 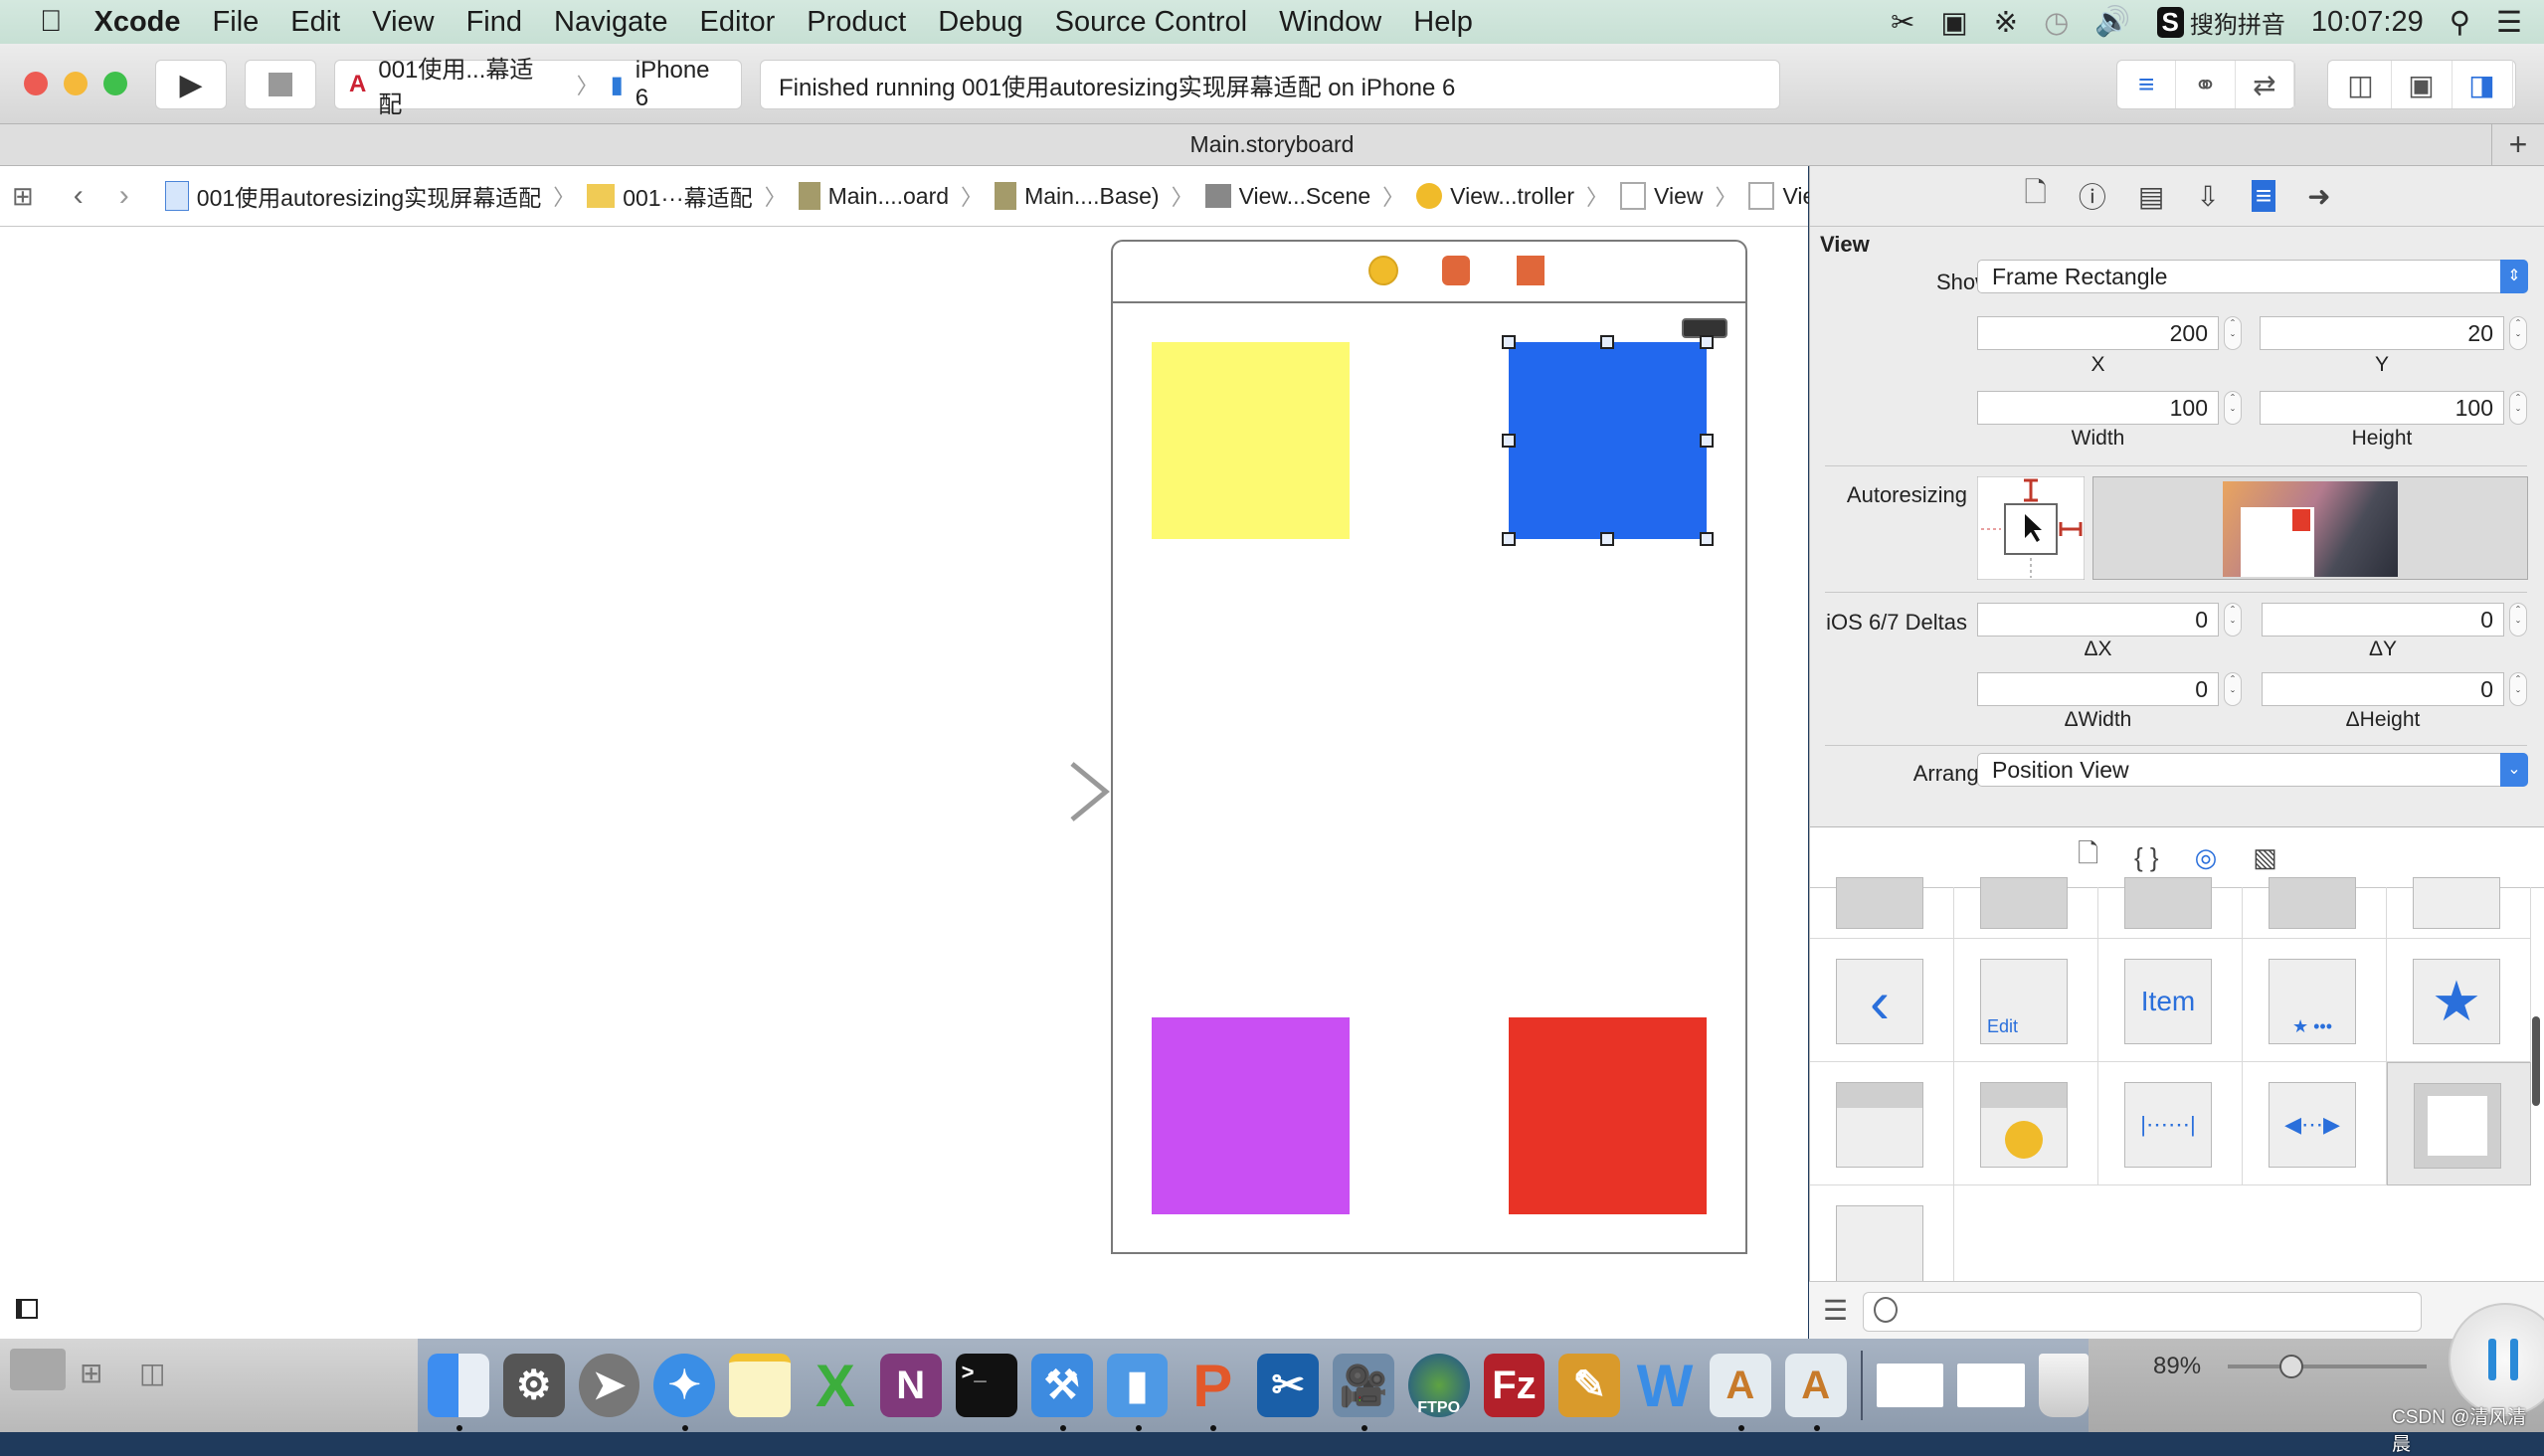 What do you see at coordinates (191, 84) in the screenshot?
I see `run-button: ▶` at bounding box center [191, 84].